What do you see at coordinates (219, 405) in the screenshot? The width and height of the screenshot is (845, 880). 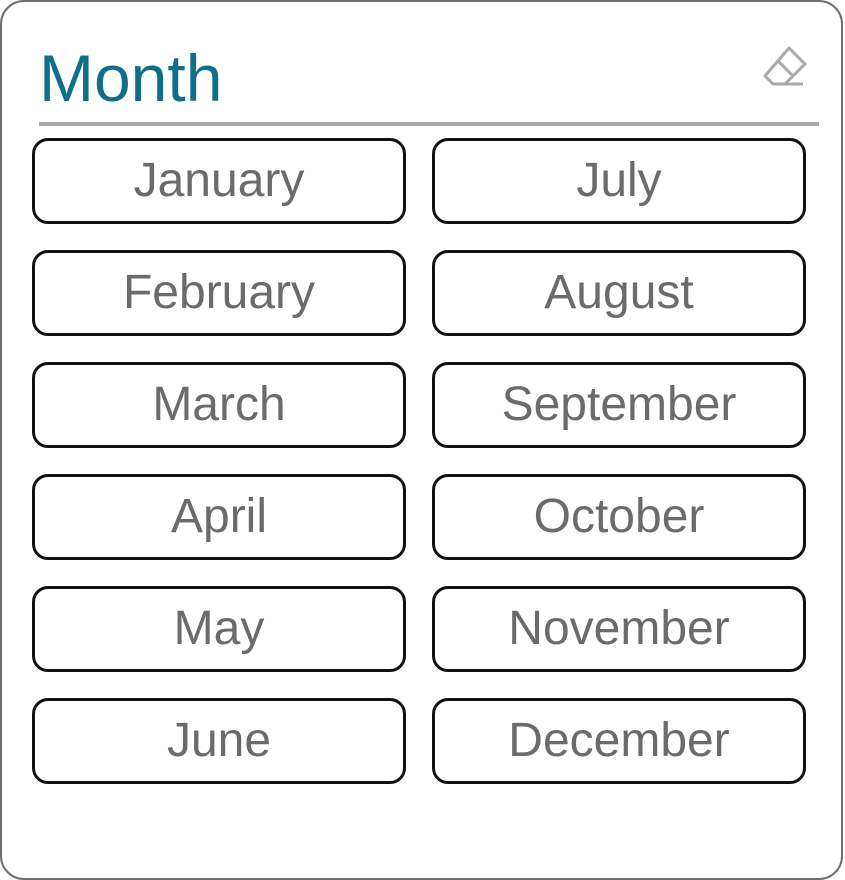 I see `month-button-march: March` at bounding box center [219, 405].